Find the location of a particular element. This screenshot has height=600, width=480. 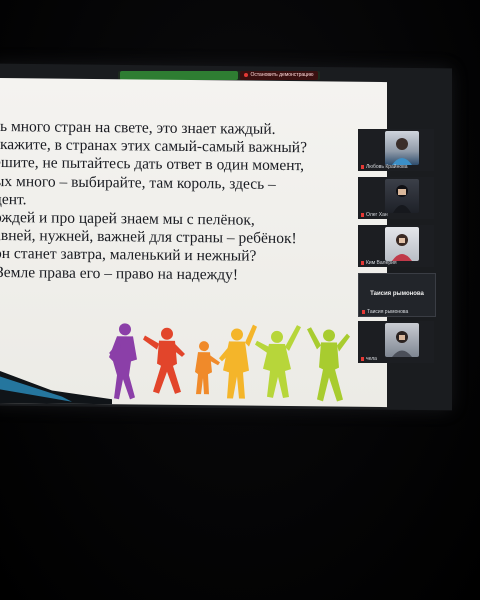

participant-tile: Ким Валерия is located at coordinates (396, 246).